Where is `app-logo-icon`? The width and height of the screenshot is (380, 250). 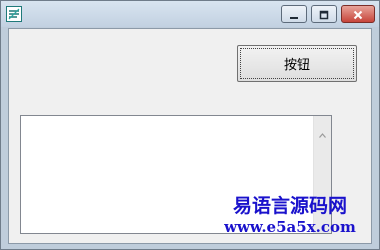
app-logo-icon is located at coordinates (14, 14).